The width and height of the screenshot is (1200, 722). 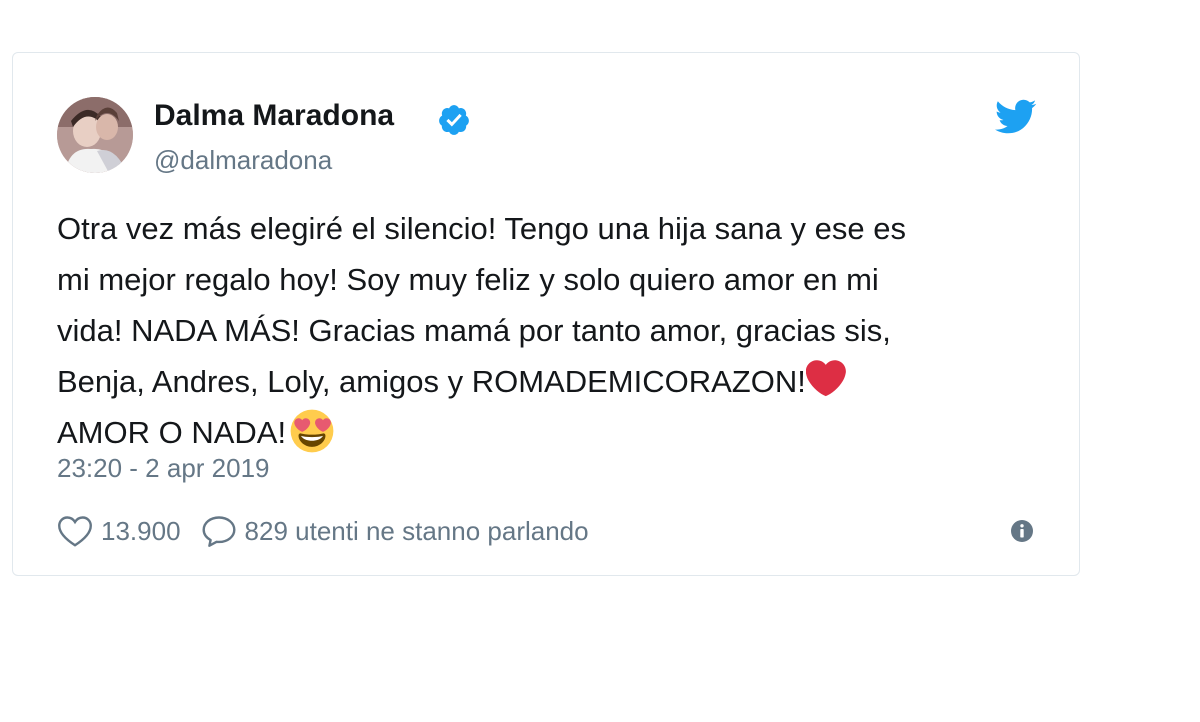 I want to click on tweet-actions: 13.900 829 utenti ne stanno parlando, so click(x=323, y=531).